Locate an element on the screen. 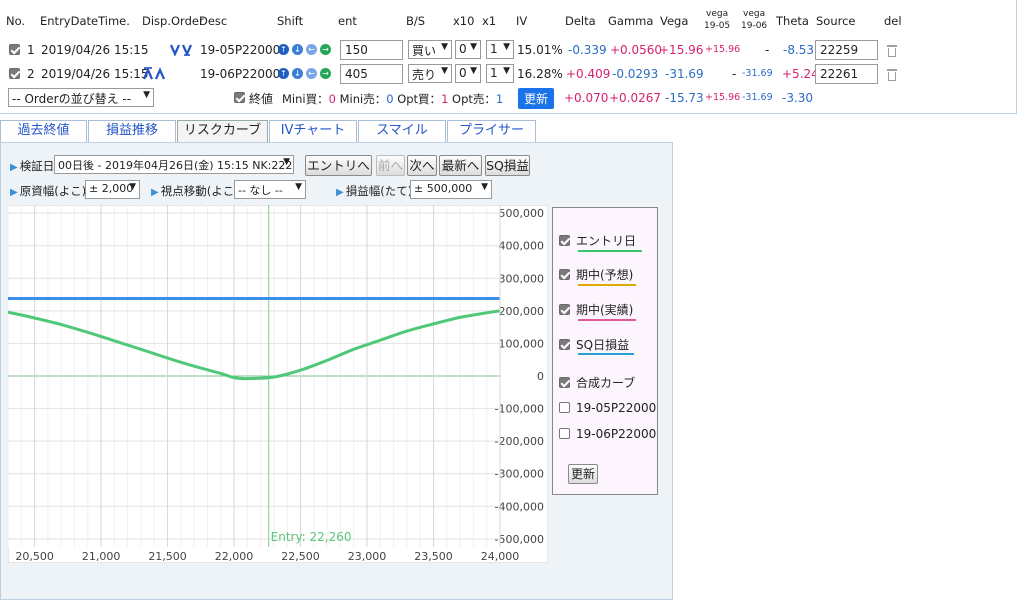 This screenshot has width=1024, height=608. legend-line-forecast is located at coordinates (607, 285).